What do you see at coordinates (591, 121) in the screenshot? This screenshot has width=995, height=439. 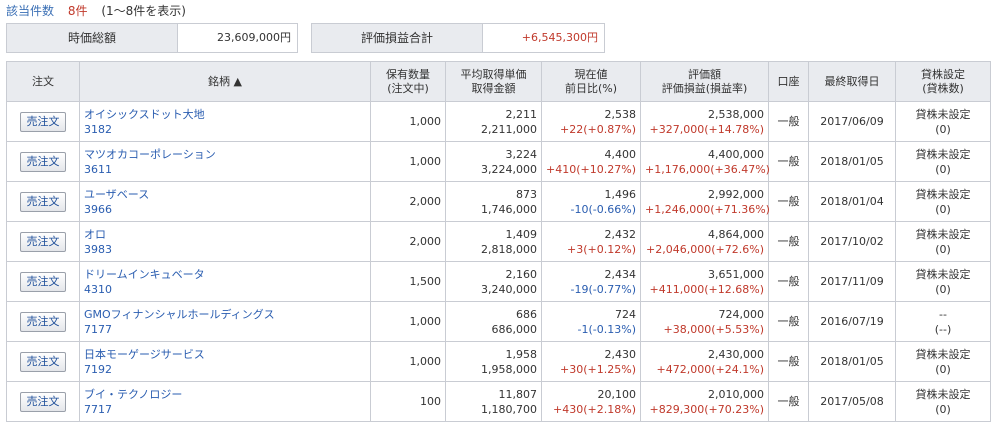 I see `price-cell: 2,538 +22(+0.87%)` at bounding box center [591, 121].